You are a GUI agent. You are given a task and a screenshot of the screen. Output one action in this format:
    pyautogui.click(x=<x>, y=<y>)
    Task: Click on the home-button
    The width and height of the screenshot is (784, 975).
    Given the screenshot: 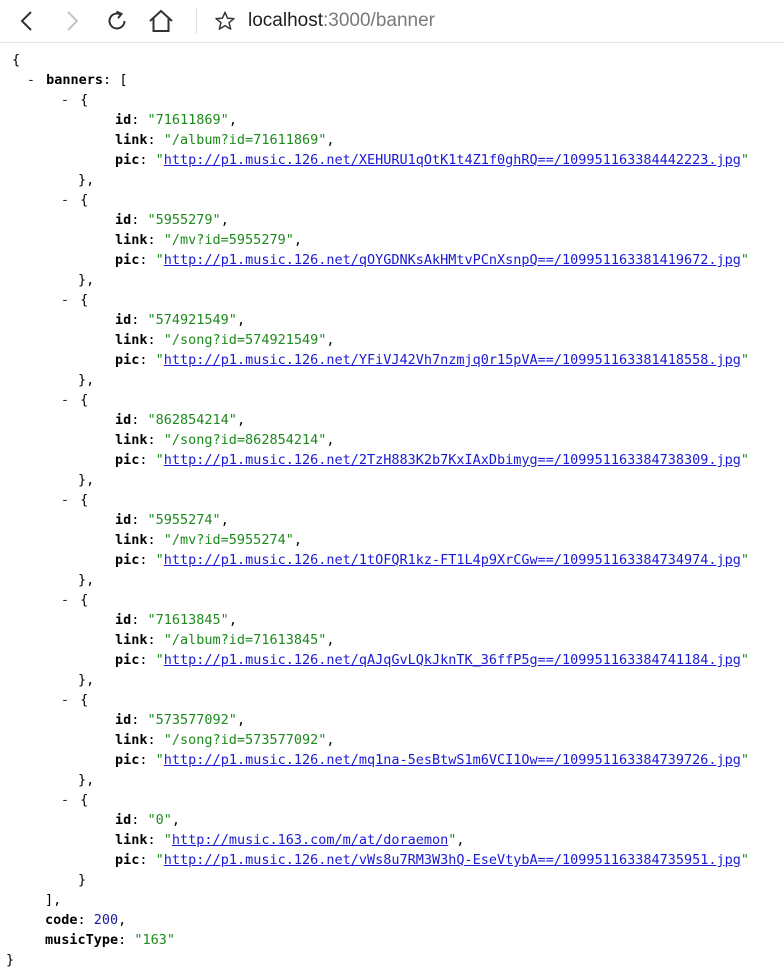 What is the action you would take?
    pyautogui.click(x=161, y=21)
    